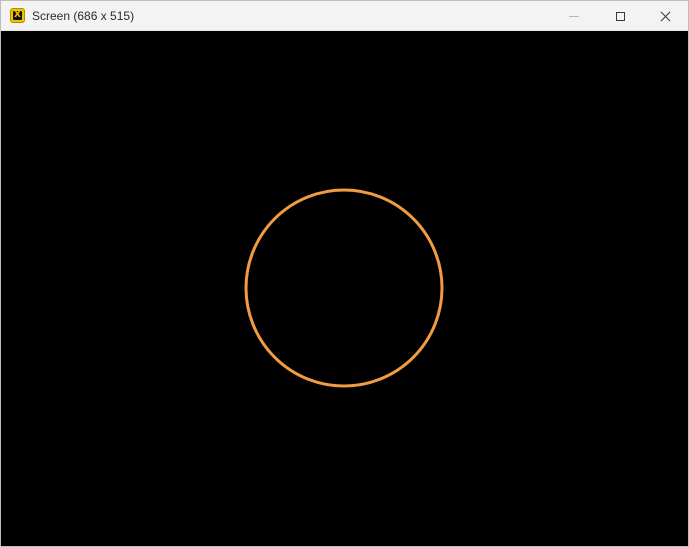  I want to click on x-glyph-icon: X, so click(17, 15).